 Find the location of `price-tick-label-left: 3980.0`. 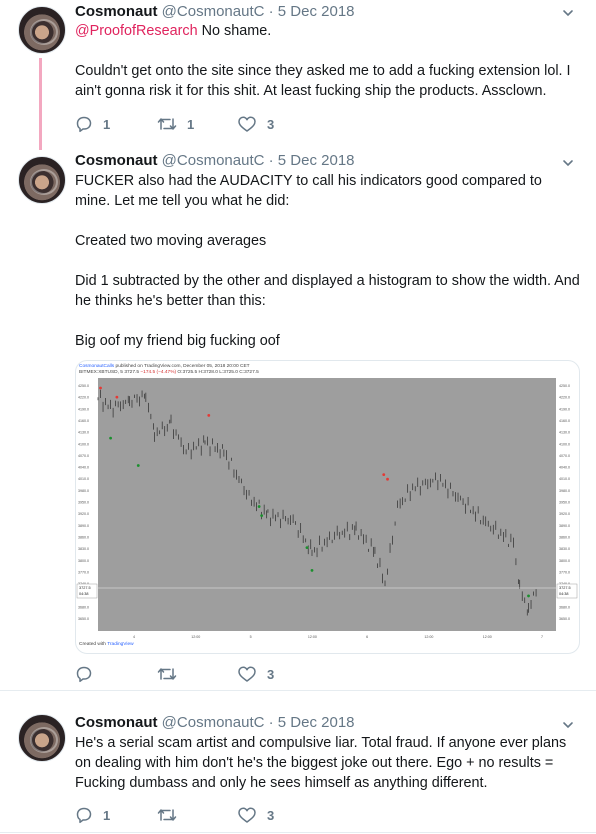

price-tick-label-left: 3980.0 is located at coordinates (83, 491).